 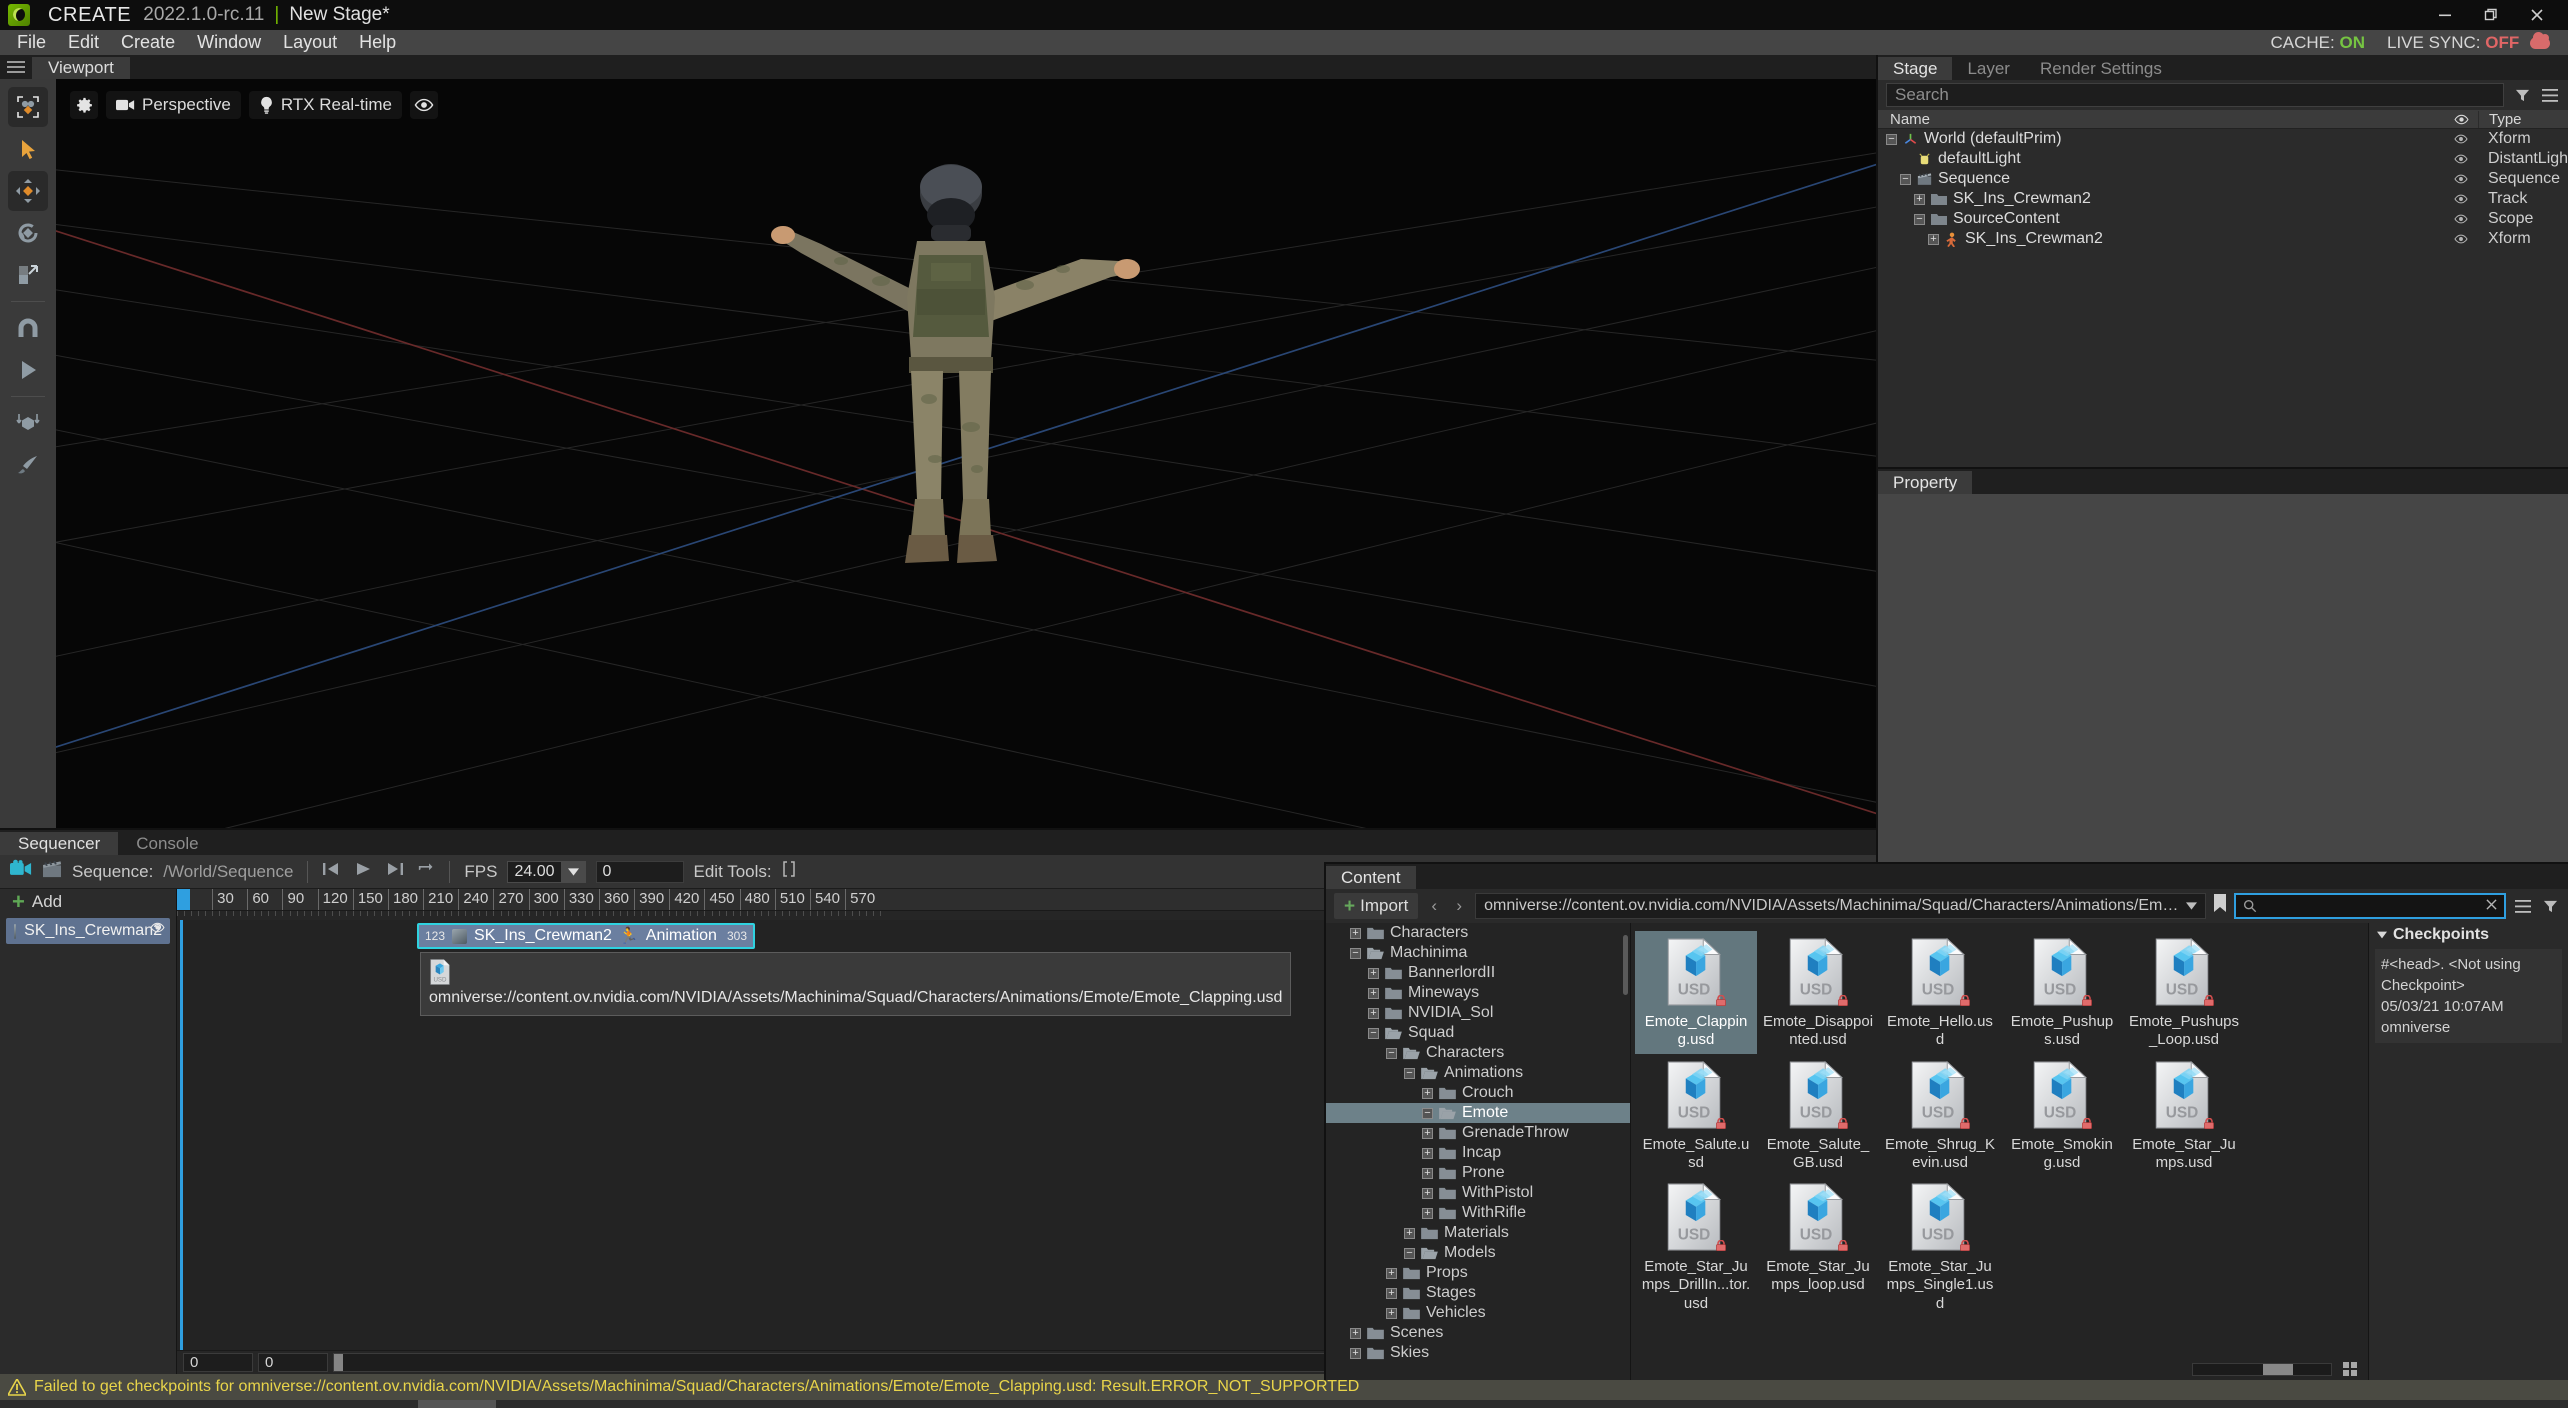 I want to click on slider-knob, so click(x=2278, y=1369).